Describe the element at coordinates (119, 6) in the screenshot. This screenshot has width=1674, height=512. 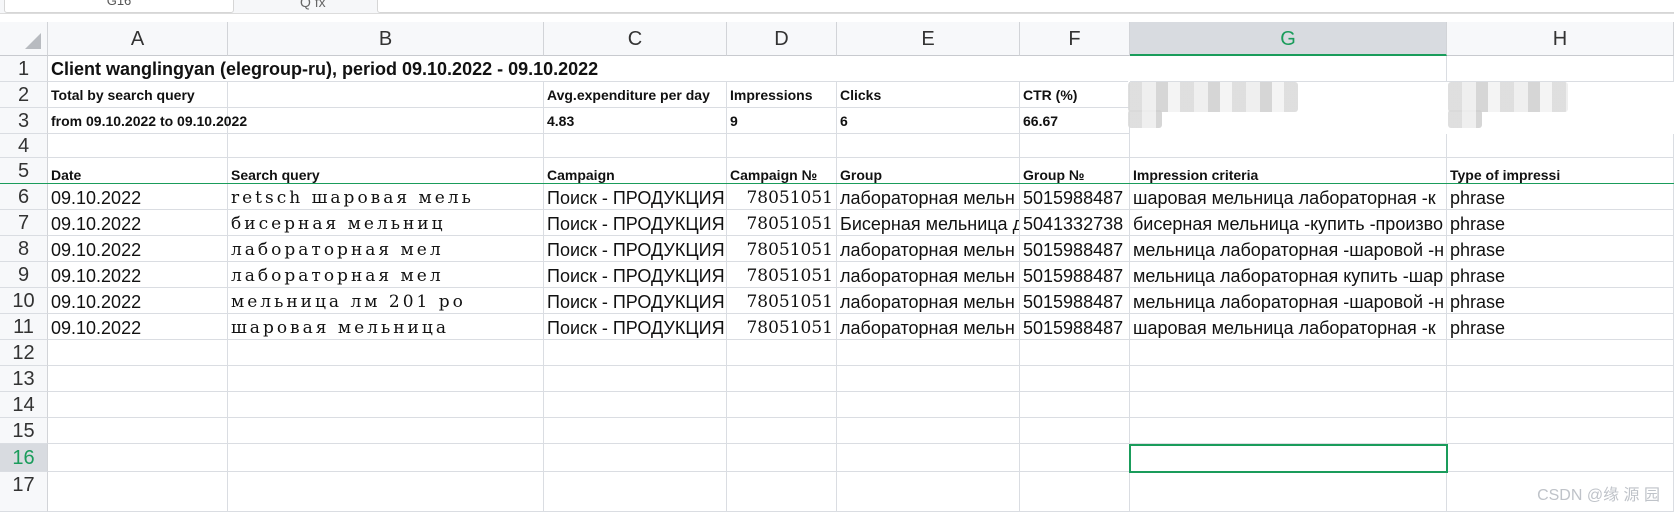
I see `name-box: G16` at that location.